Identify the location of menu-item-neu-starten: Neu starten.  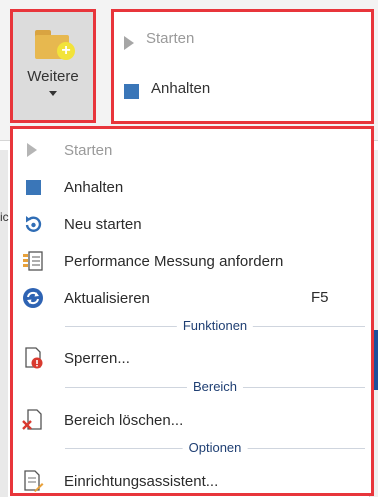
(192, 224).